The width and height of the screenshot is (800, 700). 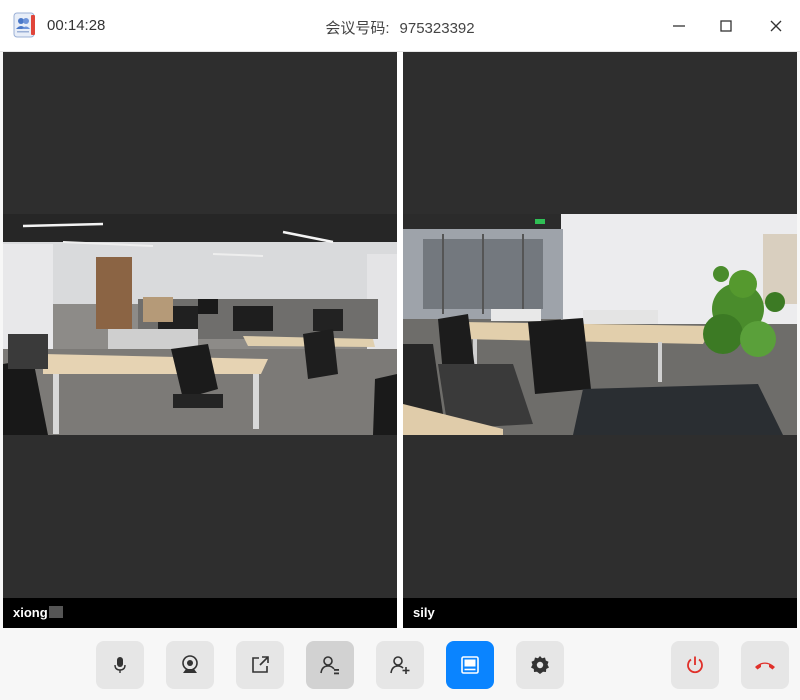 I want to click on close-icon, so click(x=776, y=26).